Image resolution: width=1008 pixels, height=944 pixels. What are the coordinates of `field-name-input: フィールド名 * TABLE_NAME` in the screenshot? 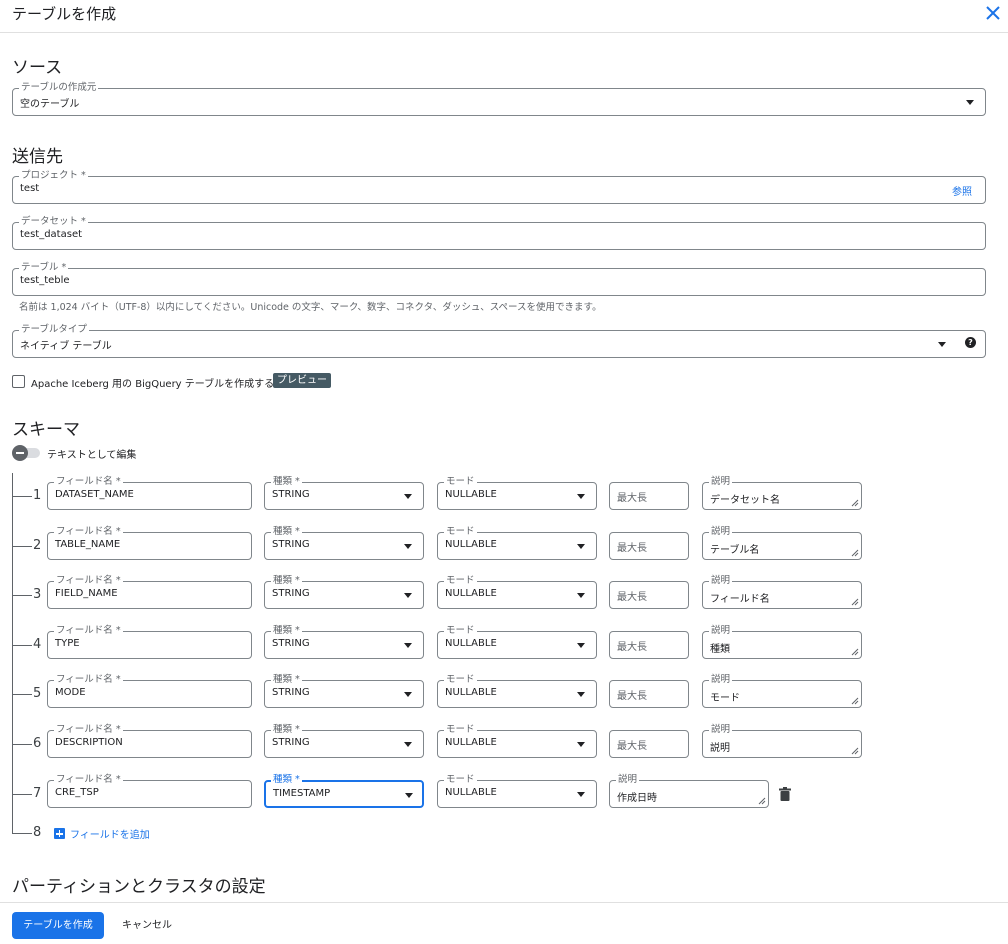 It's located at (149, 543).